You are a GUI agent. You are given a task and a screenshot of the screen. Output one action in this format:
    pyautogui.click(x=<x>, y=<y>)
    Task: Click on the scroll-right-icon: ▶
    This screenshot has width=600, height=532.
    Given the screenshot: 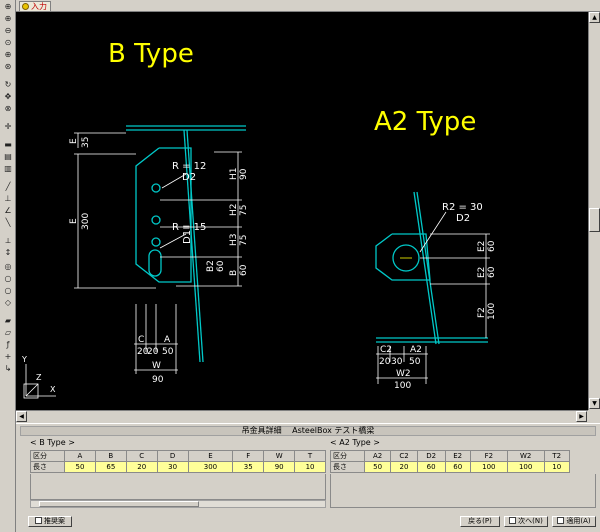 What is the action you would take?
    pyautogui.click(x=581, y=416)
    